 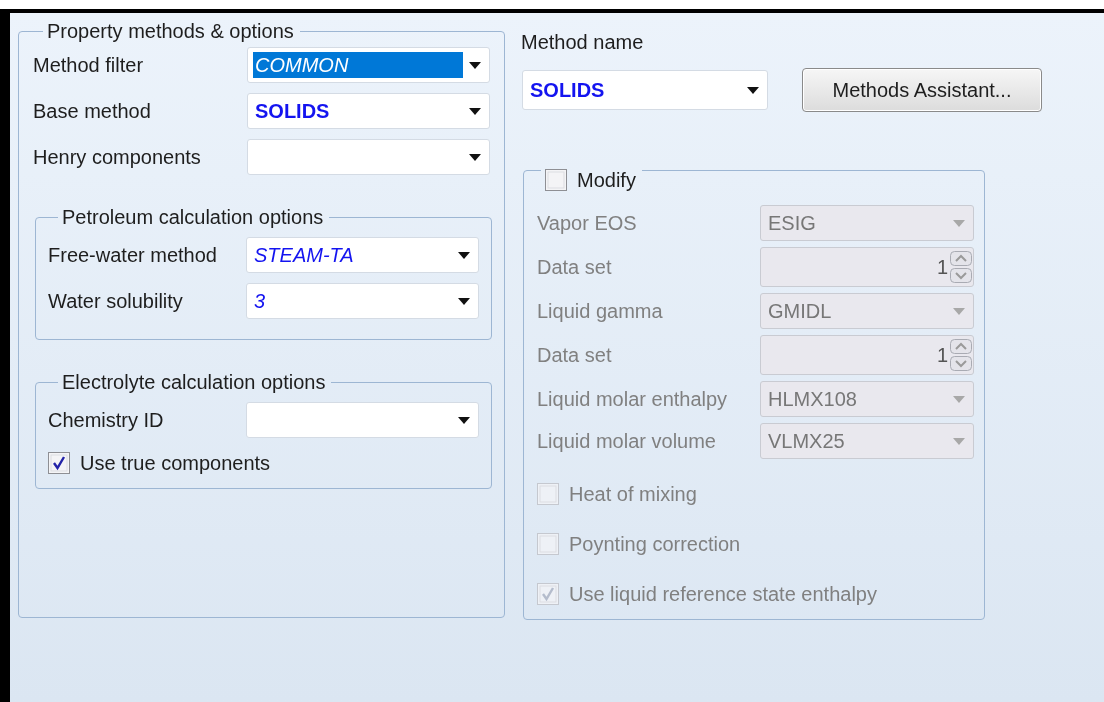 I want to click on dropdown: STEAM-TA, so click(x=362, y=255).